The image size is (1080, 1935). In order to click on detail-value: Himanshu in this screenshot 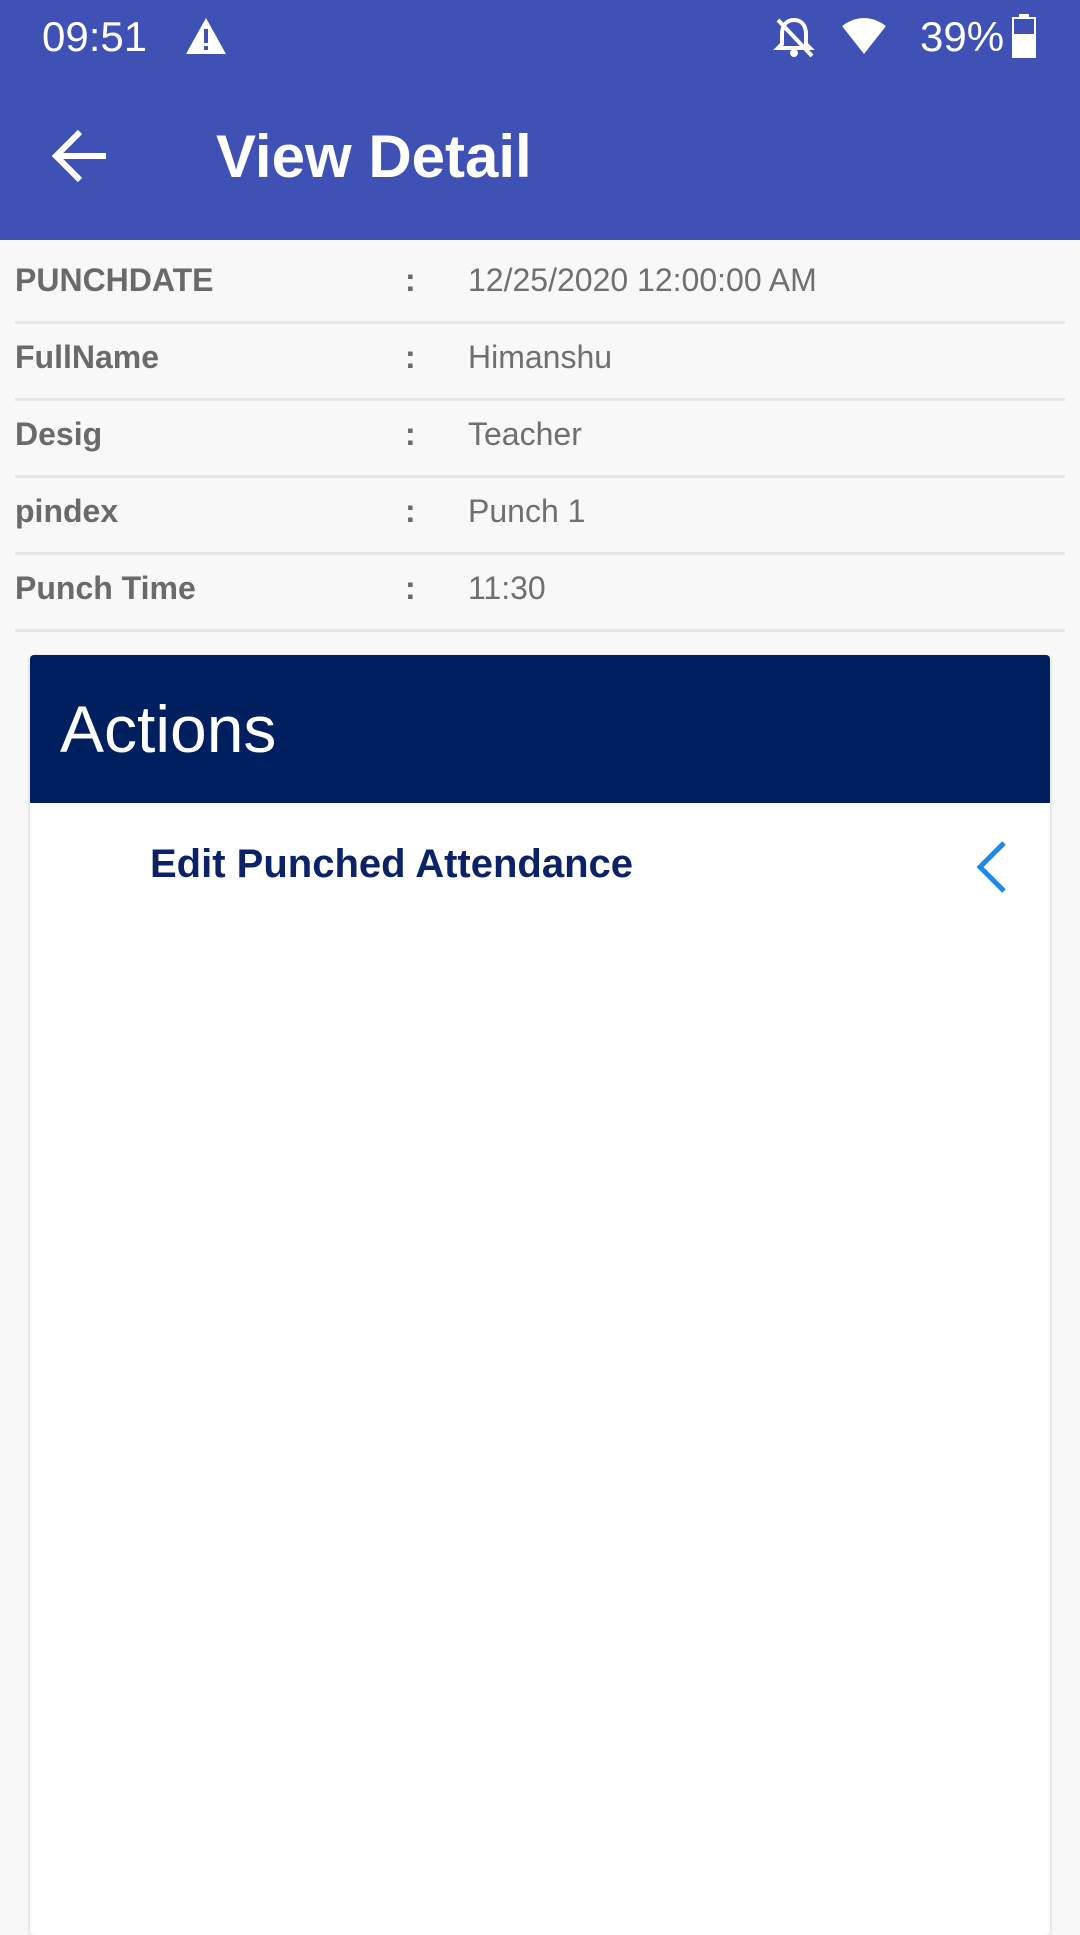, I will do `click(540, 357)`.